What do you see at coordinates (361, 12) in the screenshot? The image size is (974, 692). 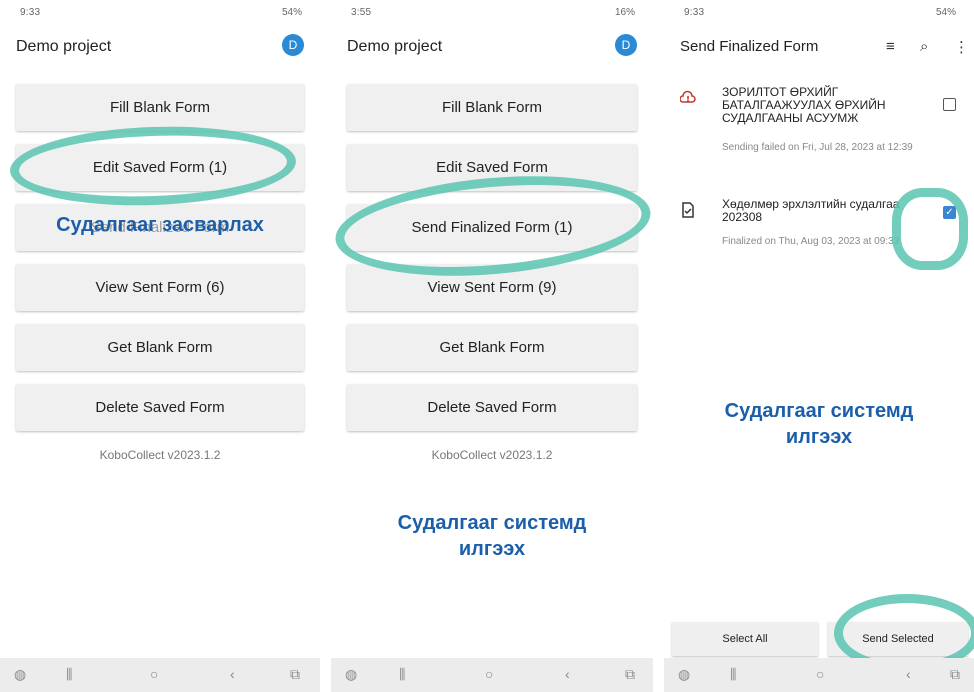 I see `status-time: 3:55` at bounding box center [361, 12].